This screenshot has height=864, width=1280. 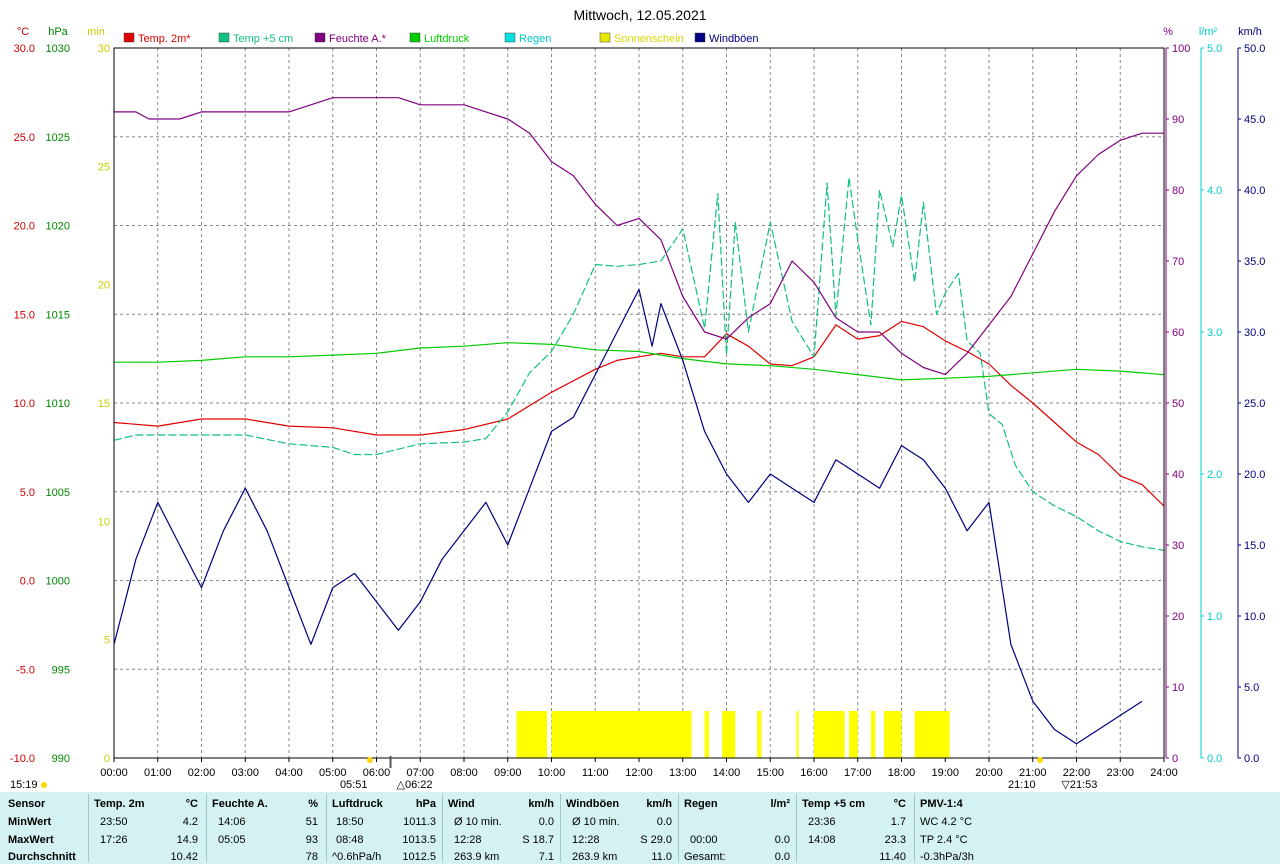 What do you see at coordinates (895, 840) in the screenshot?
I see `temp5cm-max-value: 23.3` at bounding box center [895, 840].